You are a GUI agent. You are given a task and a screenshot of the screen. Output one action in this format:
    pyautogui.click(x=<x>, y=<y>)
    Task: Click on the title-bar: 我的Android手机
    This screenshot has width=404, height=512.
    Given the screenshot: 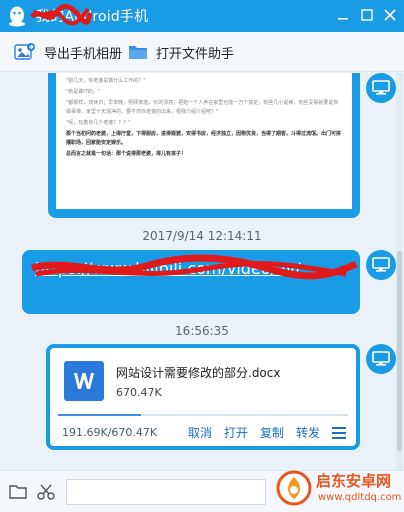 What is the action you would take?
    pyautogui.click(x=202, y=16)
    